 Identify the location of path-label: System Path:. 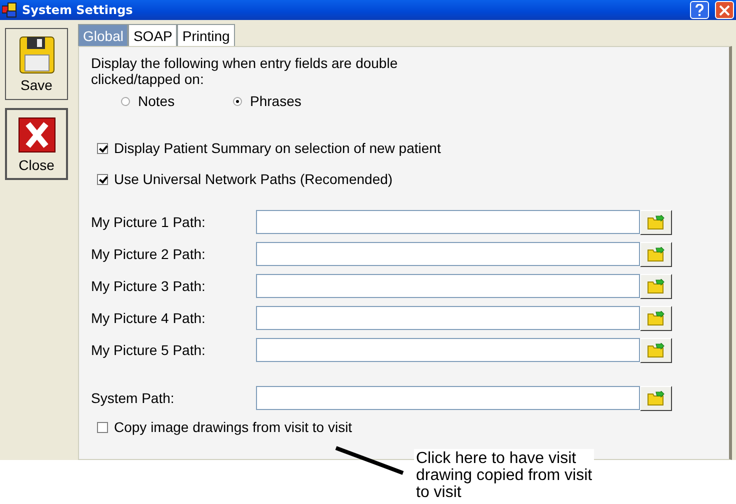
(133, 398).